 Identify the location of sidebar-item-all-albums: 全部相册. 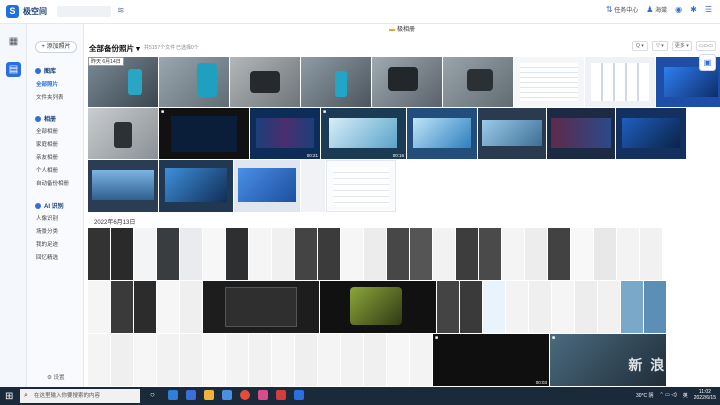
(47, 131).